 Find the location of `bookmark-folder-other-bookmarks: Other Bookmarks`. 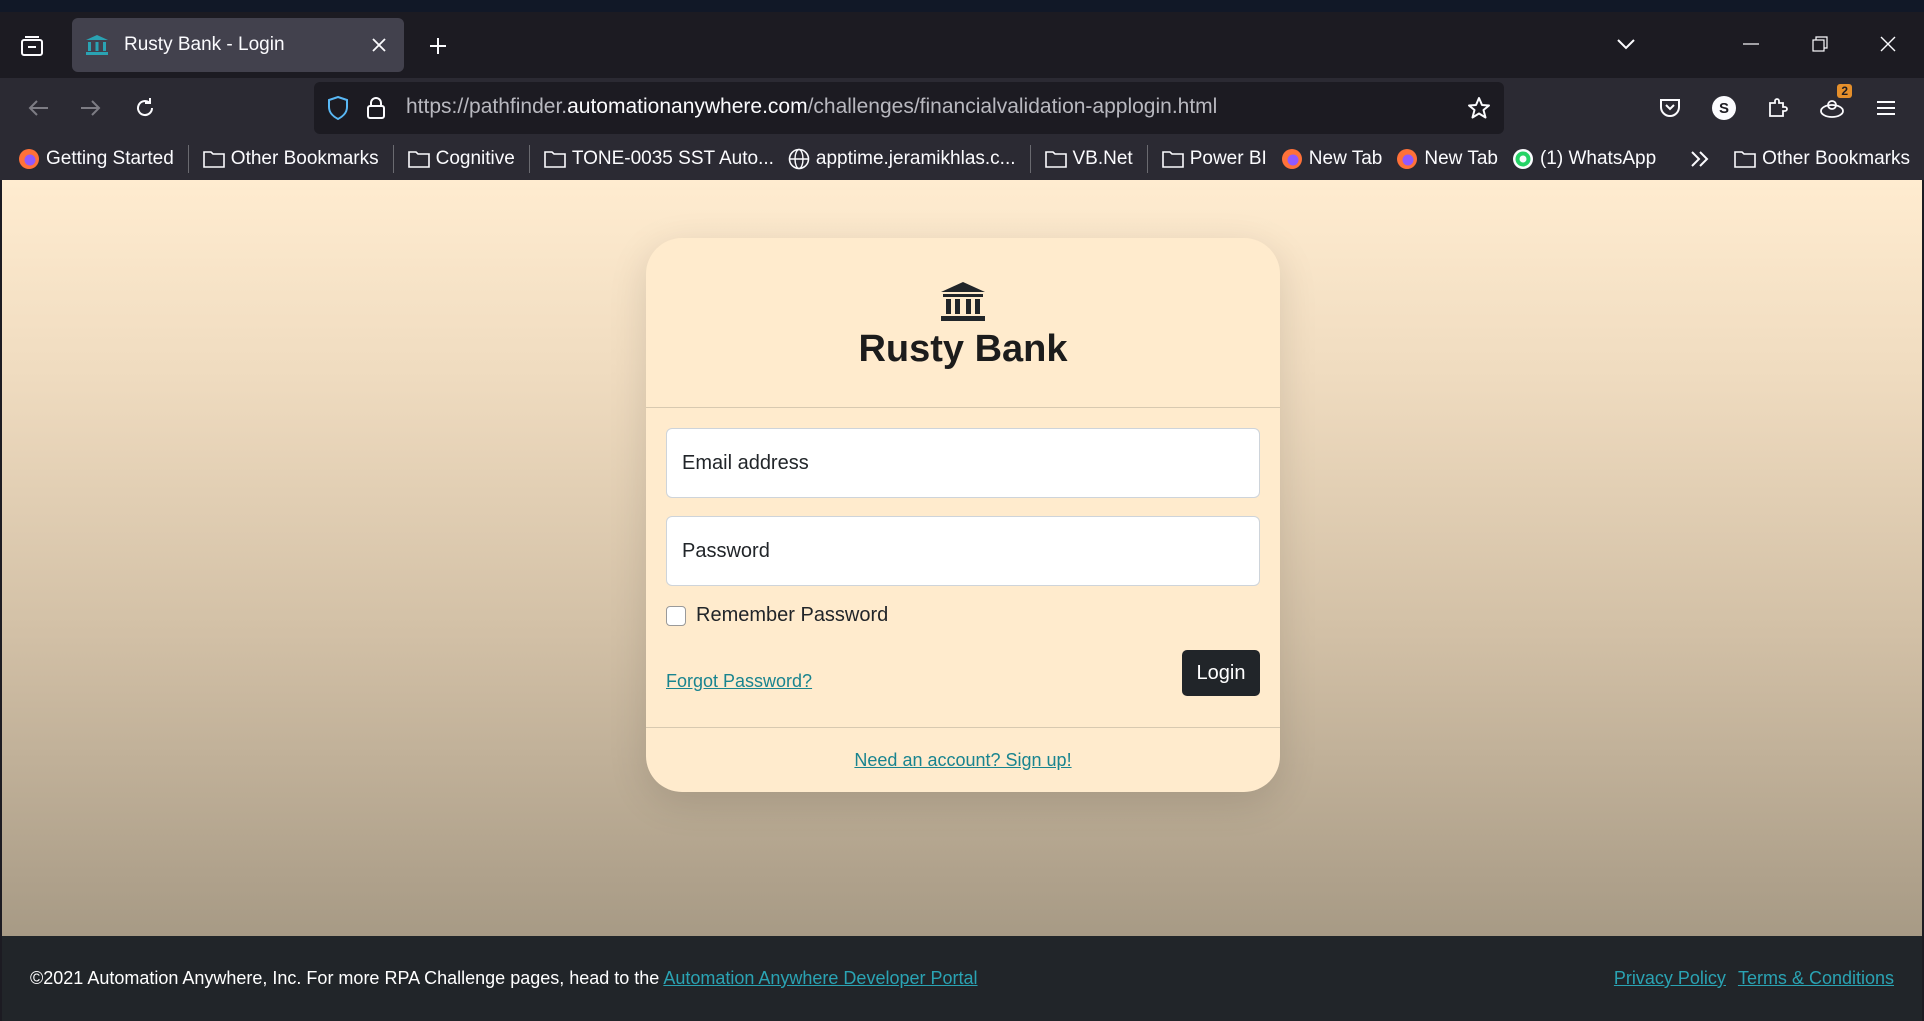

bookmark-folder-other-bookmarks: Other Bookmarks is located at coordinates (290, 159).